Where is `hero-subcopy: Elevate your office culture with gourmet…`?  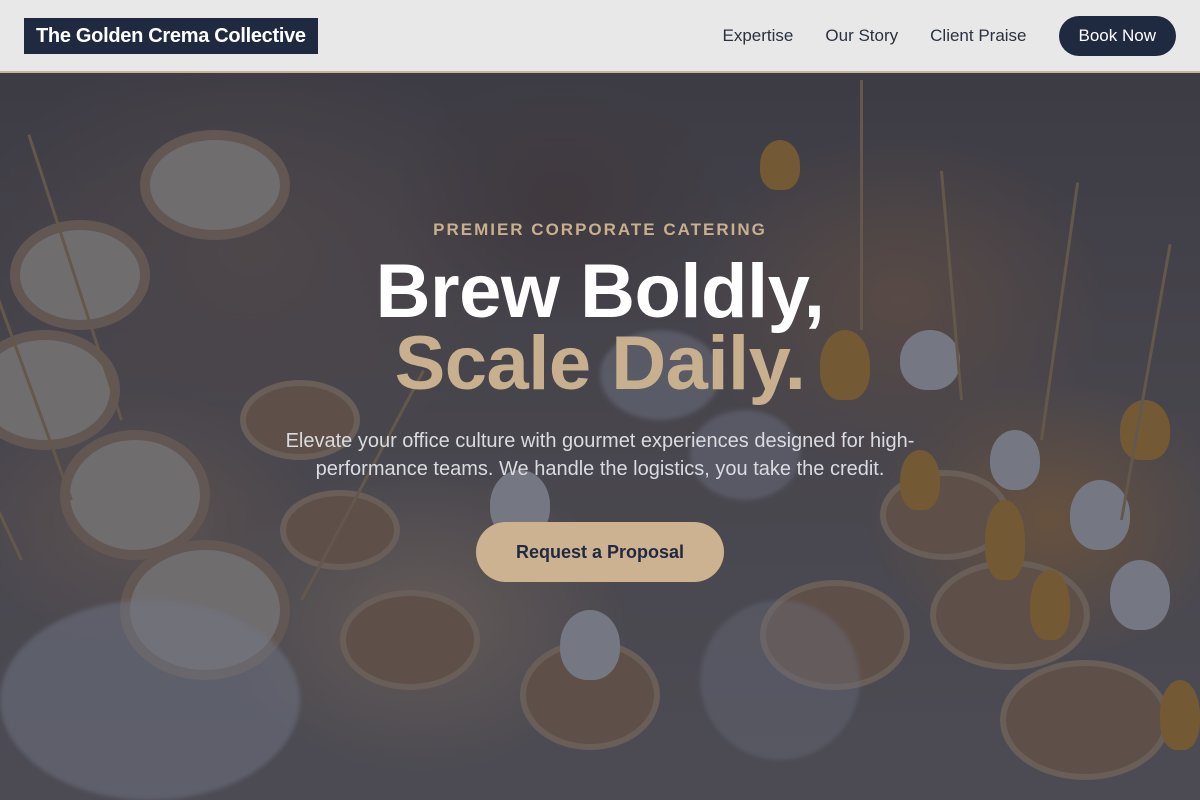 hero-subcopy: Elevate your office culture with gourmet… is located at coordinates (600, 455).